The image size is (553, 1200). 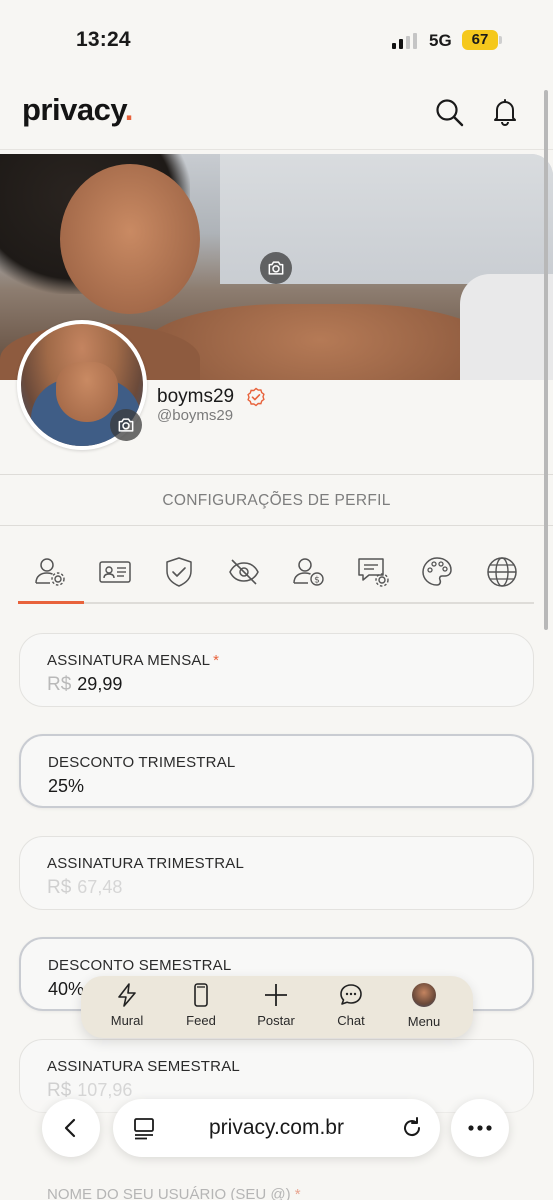 I want to click on address-bar: privacy.com.br, so click(x=276, y=1128).